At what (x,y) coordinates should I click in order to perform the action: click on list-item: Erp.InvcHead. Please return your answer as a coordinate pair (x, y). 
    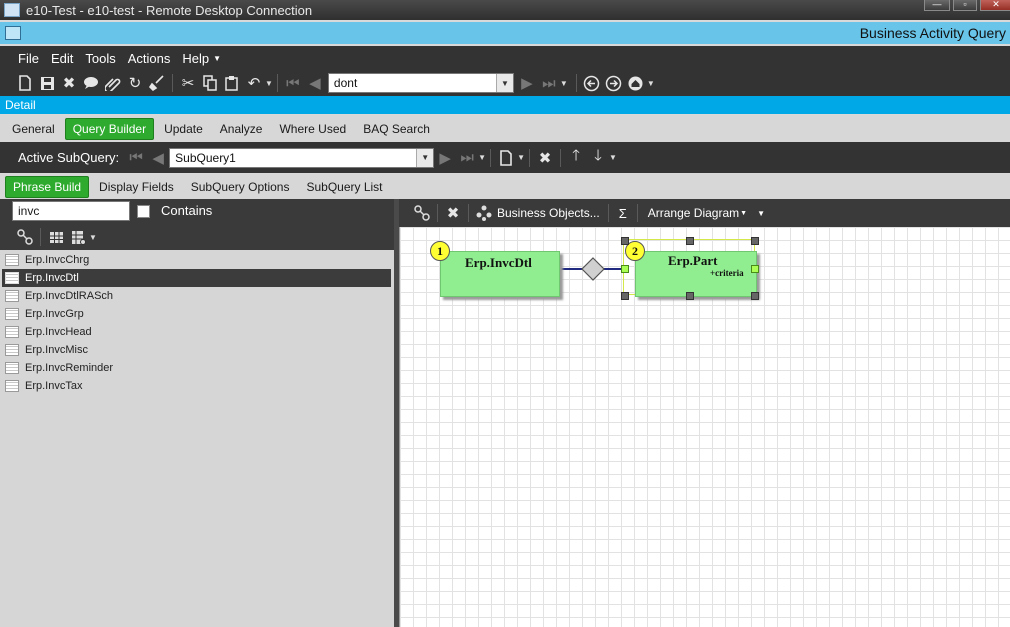
    Looking at the image, I should click on (196, 332).